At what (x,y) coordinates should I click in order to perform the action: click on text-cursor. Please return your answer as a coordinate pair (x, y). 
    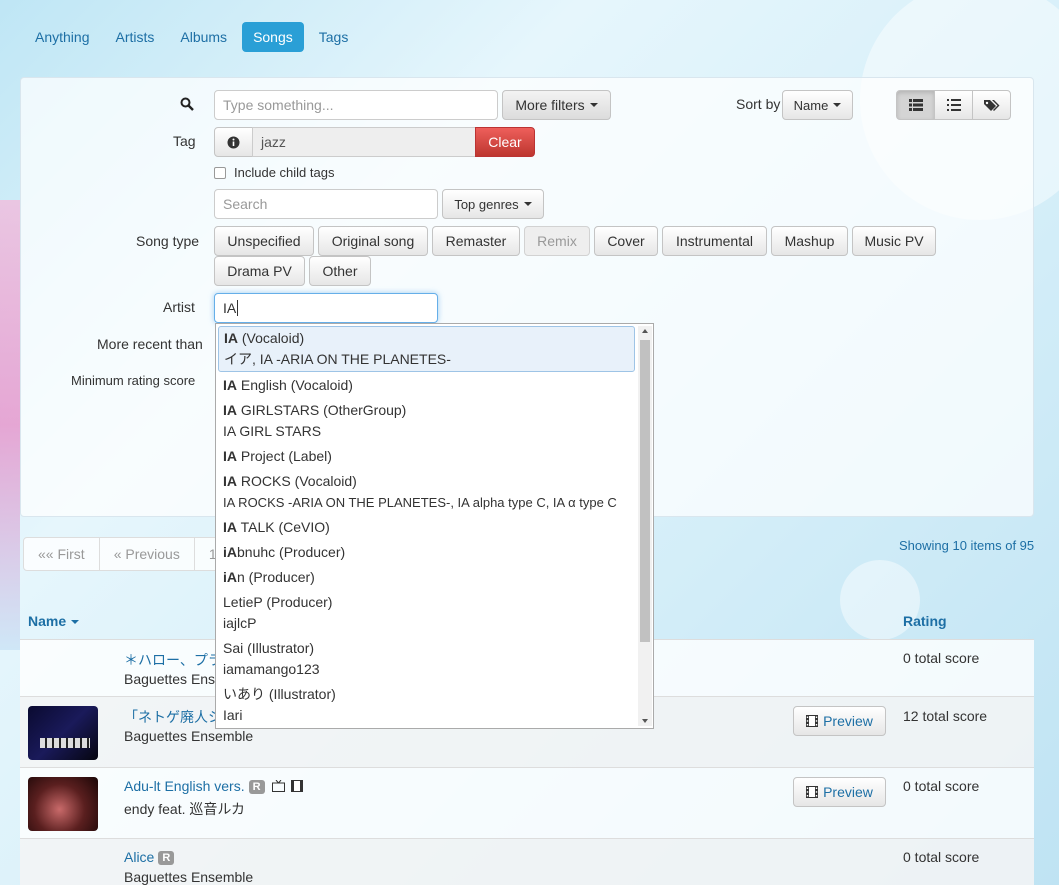
    Looking at the image, I should click on (238, 308).